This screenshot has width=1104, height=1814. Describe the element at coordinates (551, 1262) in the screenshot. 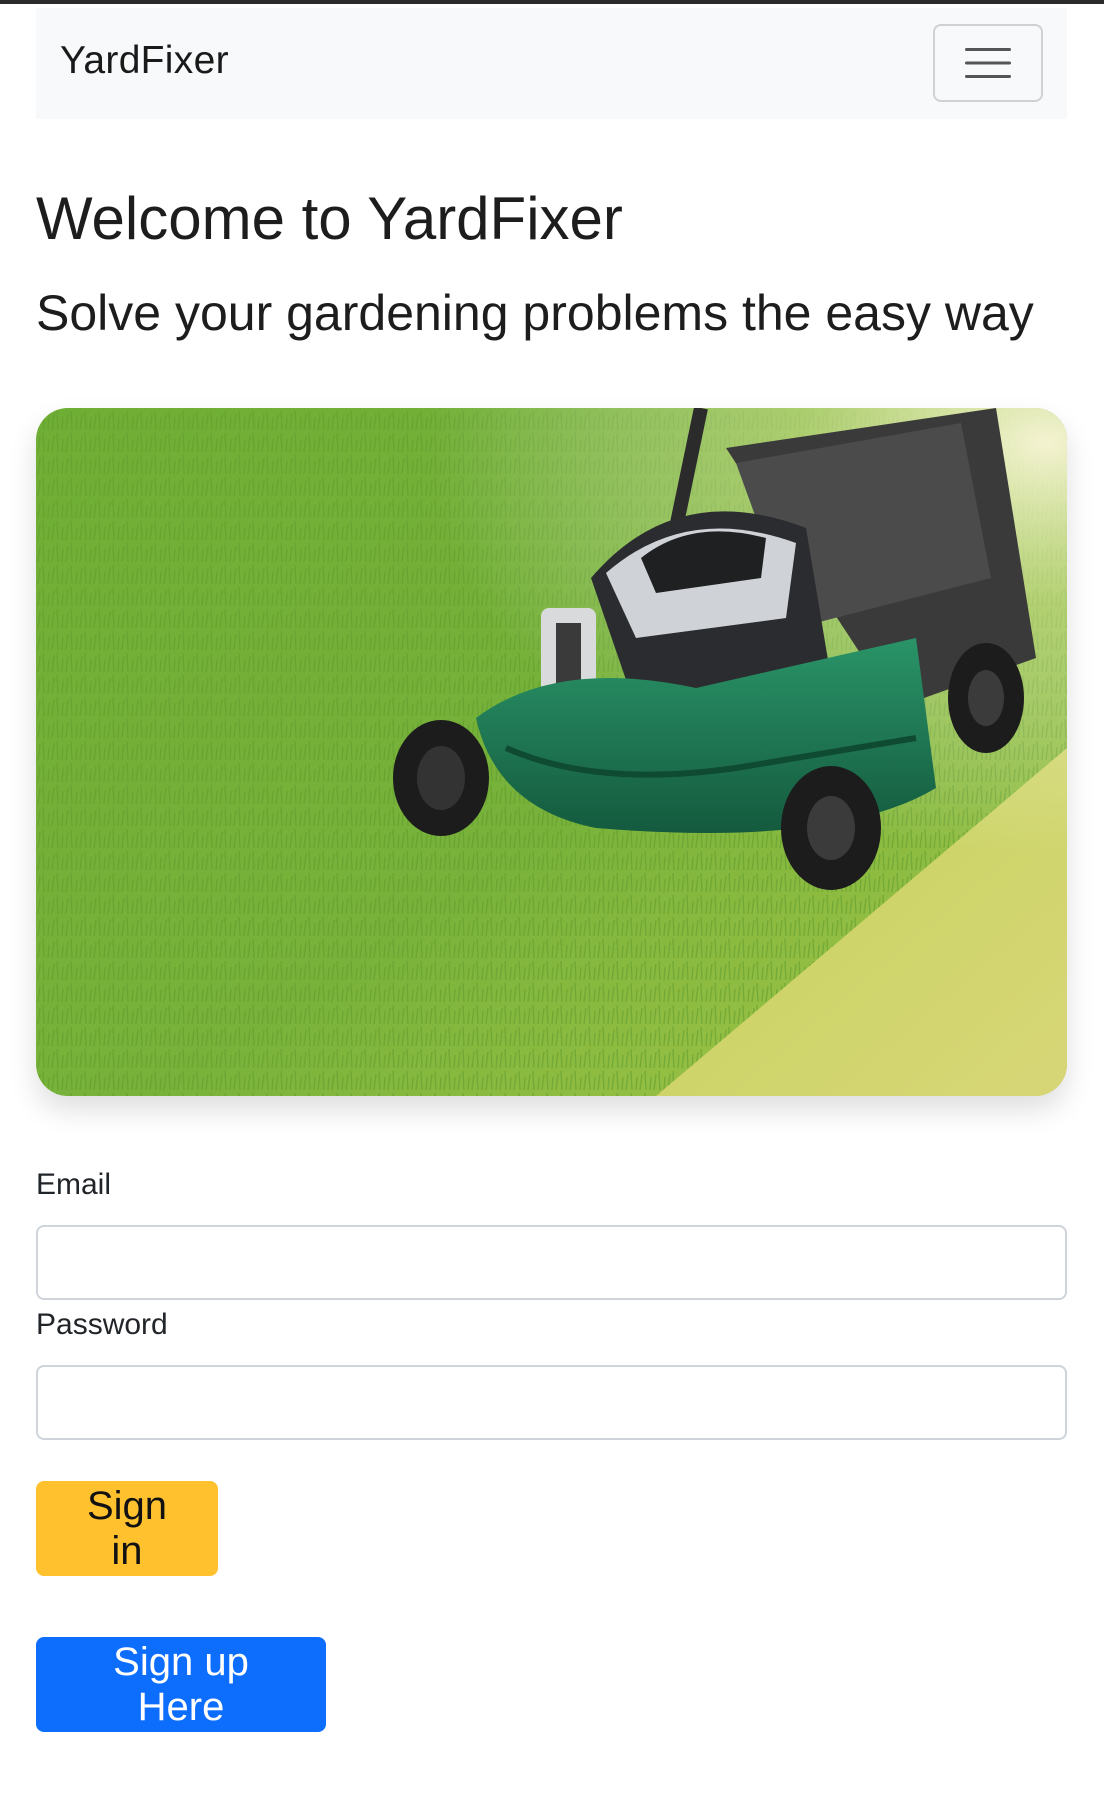

I see `email-field` at that location.